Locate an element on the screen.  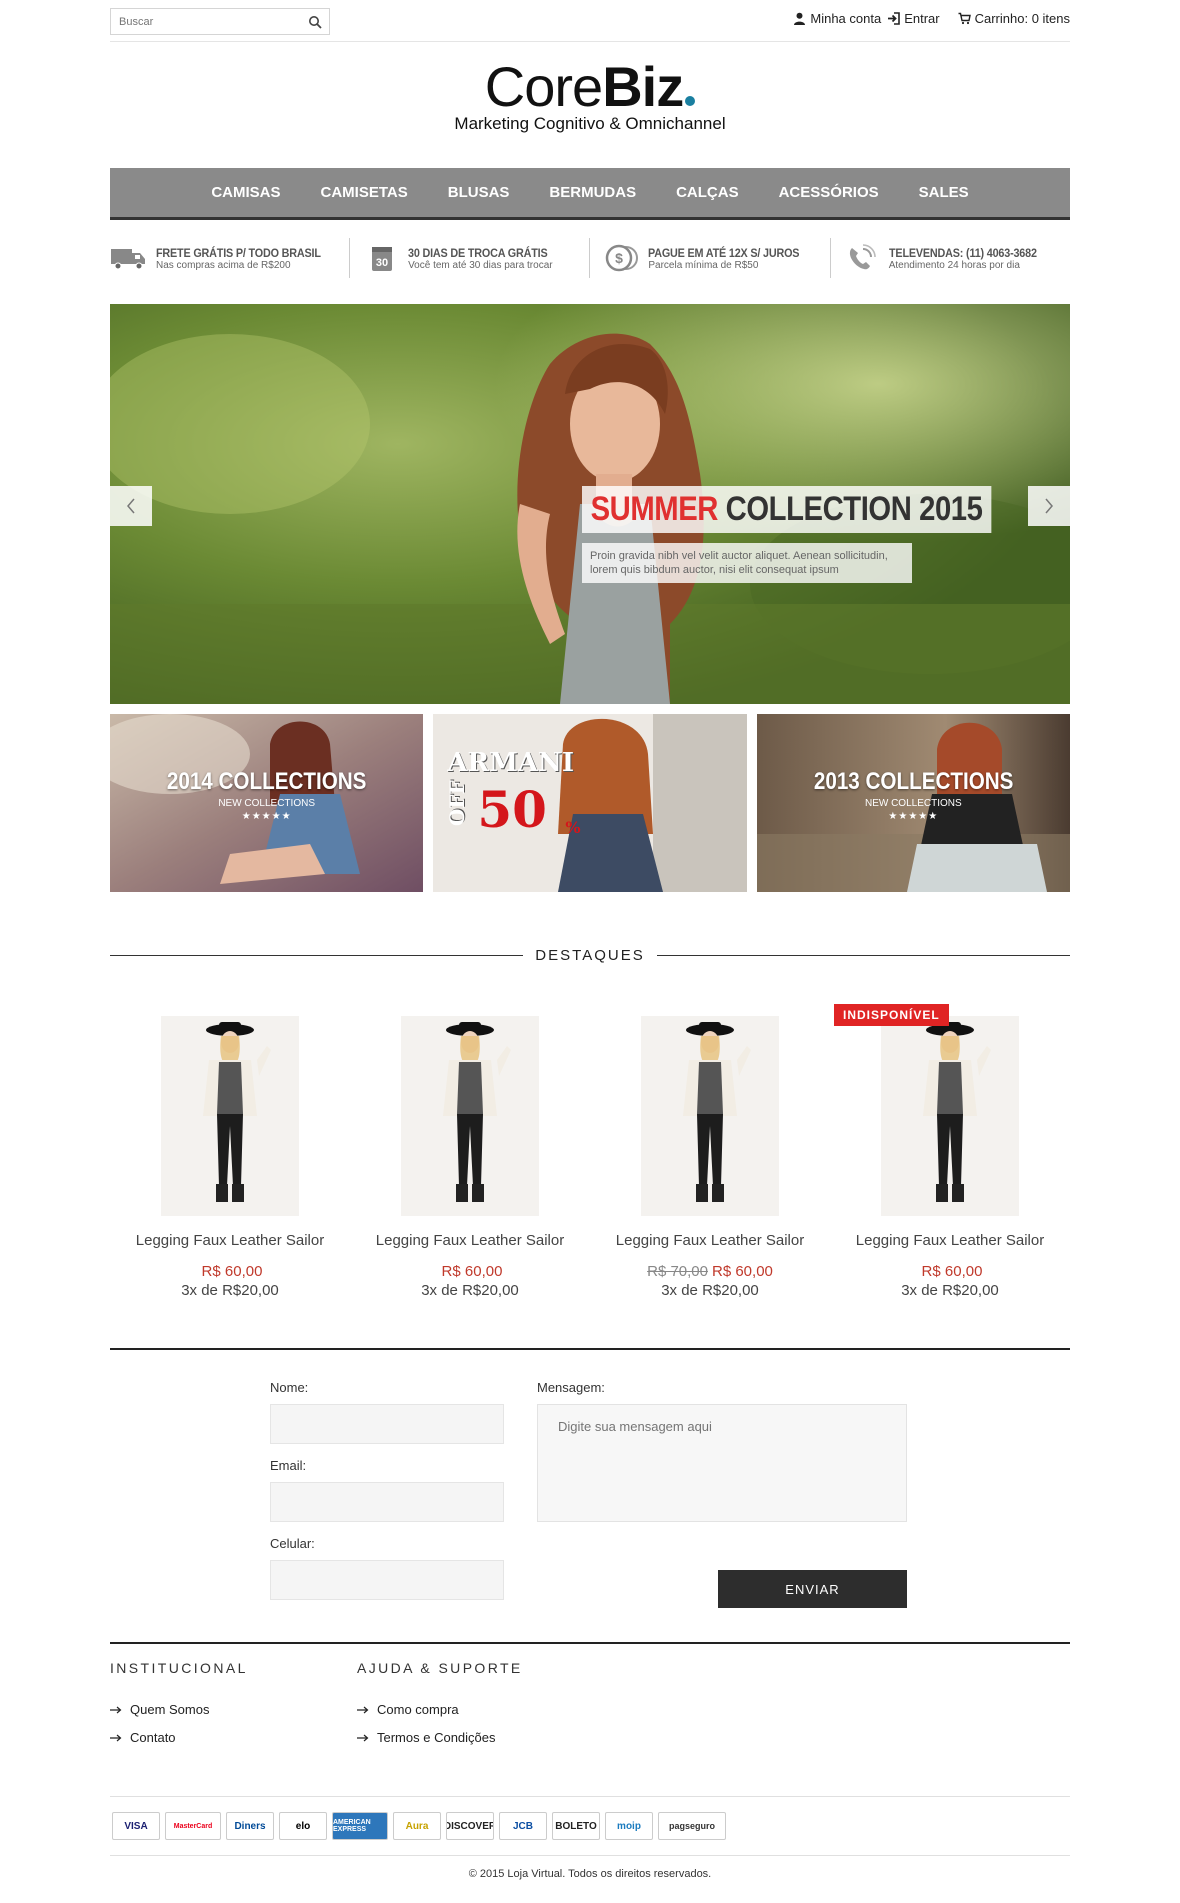
hero-title: SUMMER COLLECTION 2015 is located at coordinates (787, 509).